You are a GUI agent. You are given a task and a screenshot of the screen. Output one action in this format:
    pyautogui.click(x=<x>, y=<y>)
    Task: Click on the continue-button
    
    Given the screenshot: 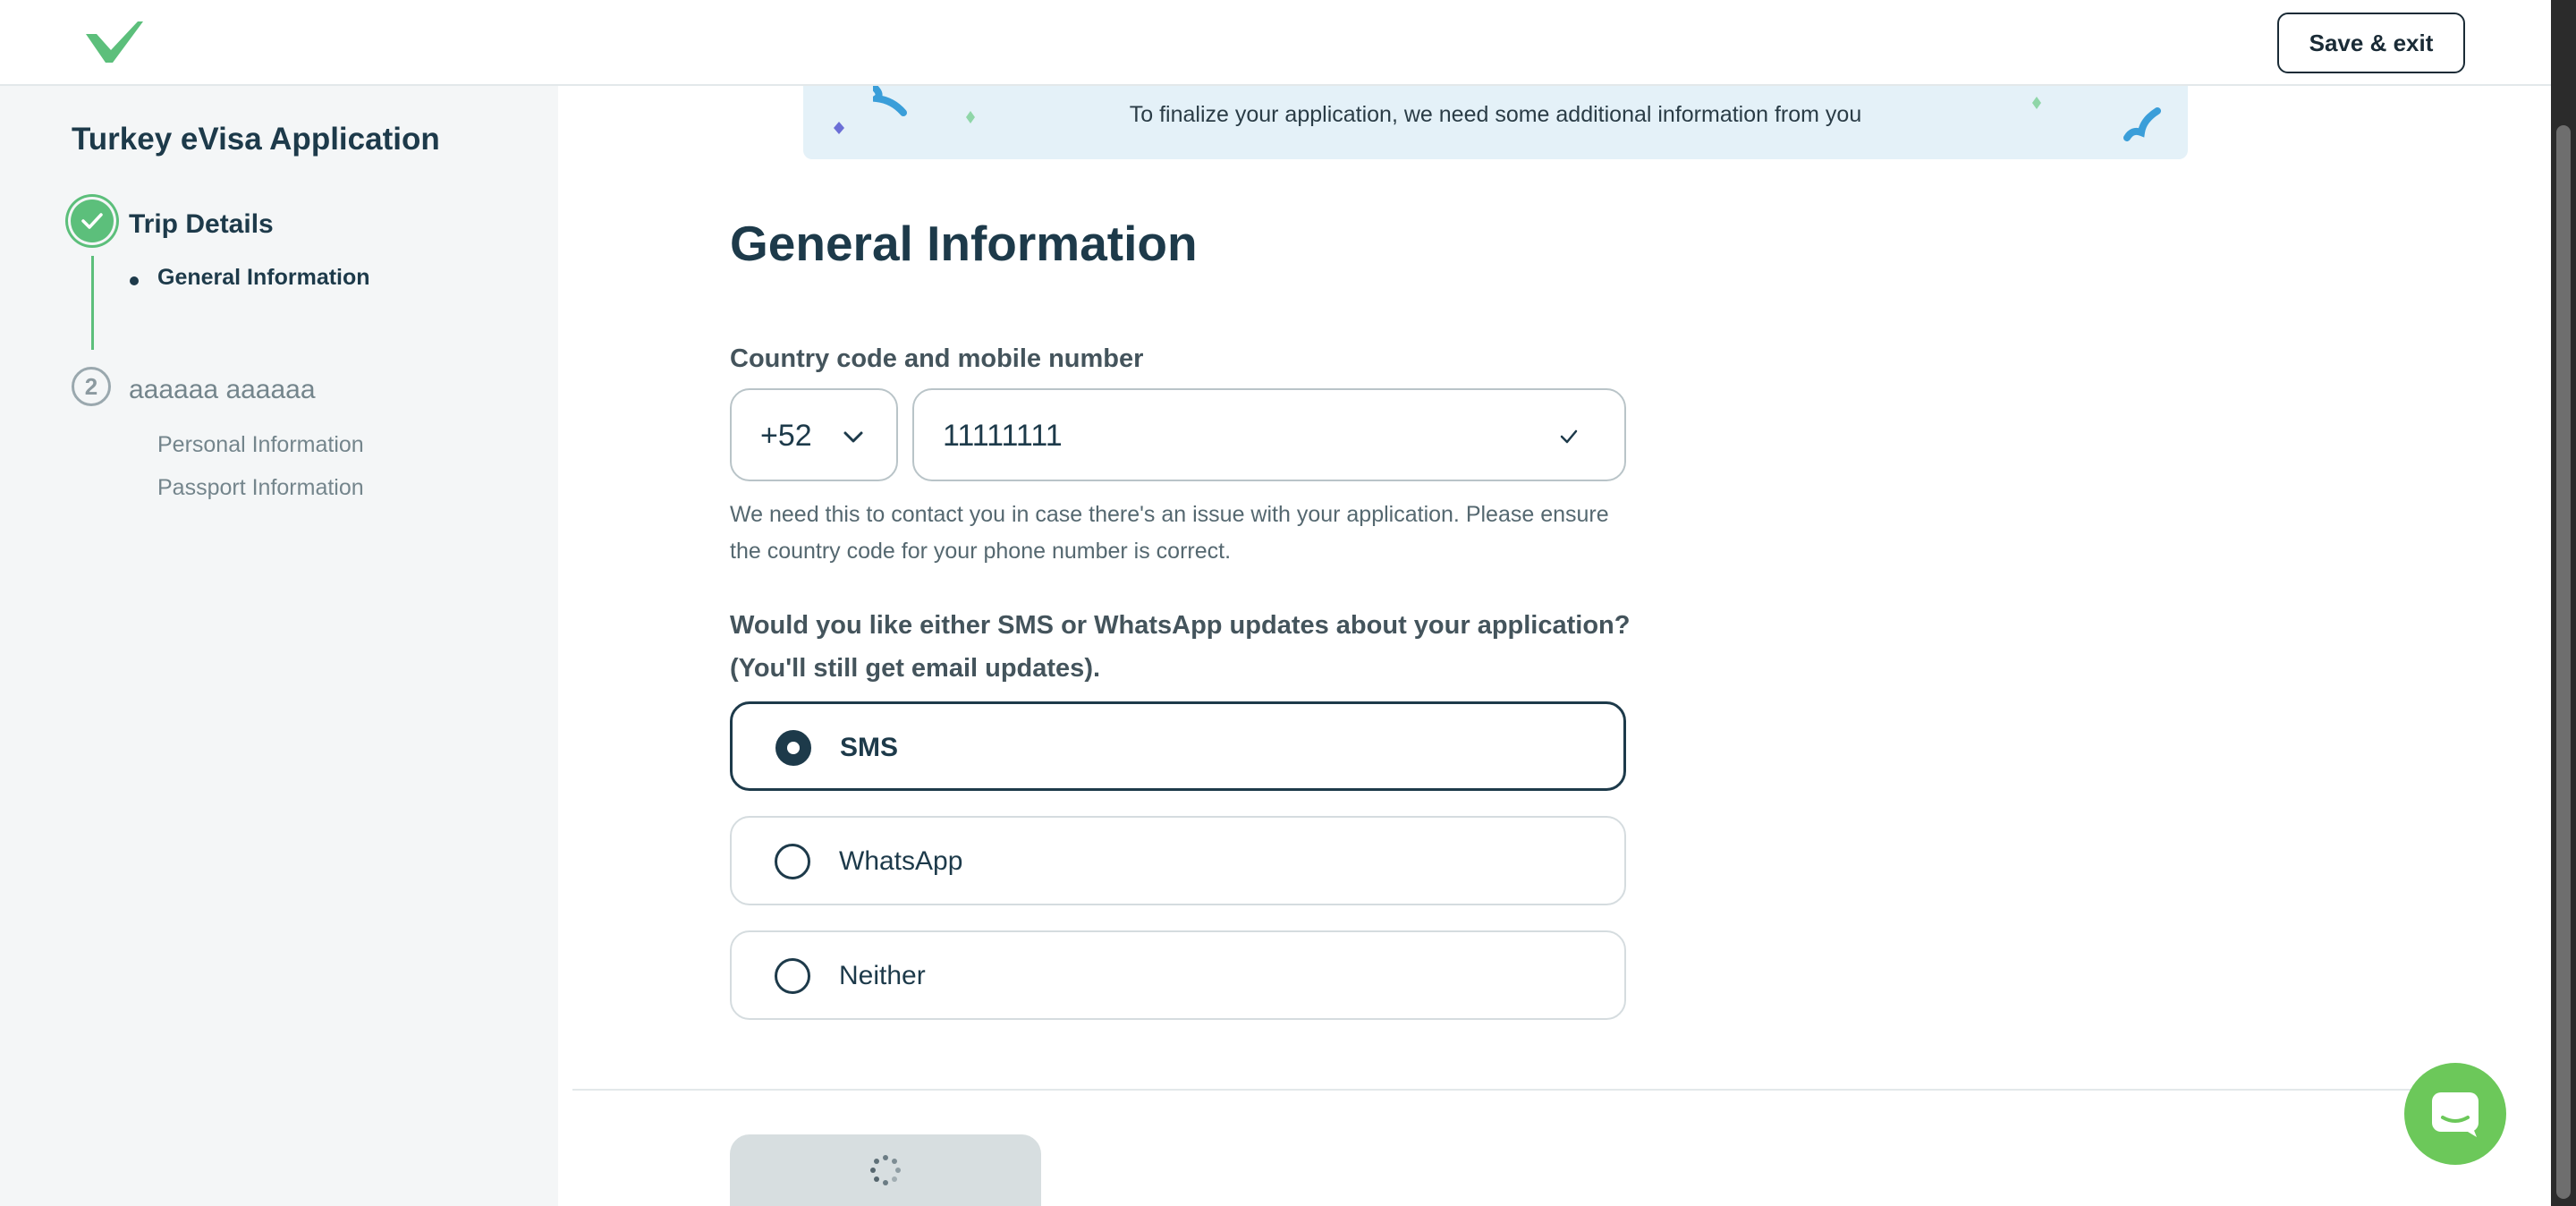 What is the action you would take?
    pyautogui.click(x=885, y=1170)
    